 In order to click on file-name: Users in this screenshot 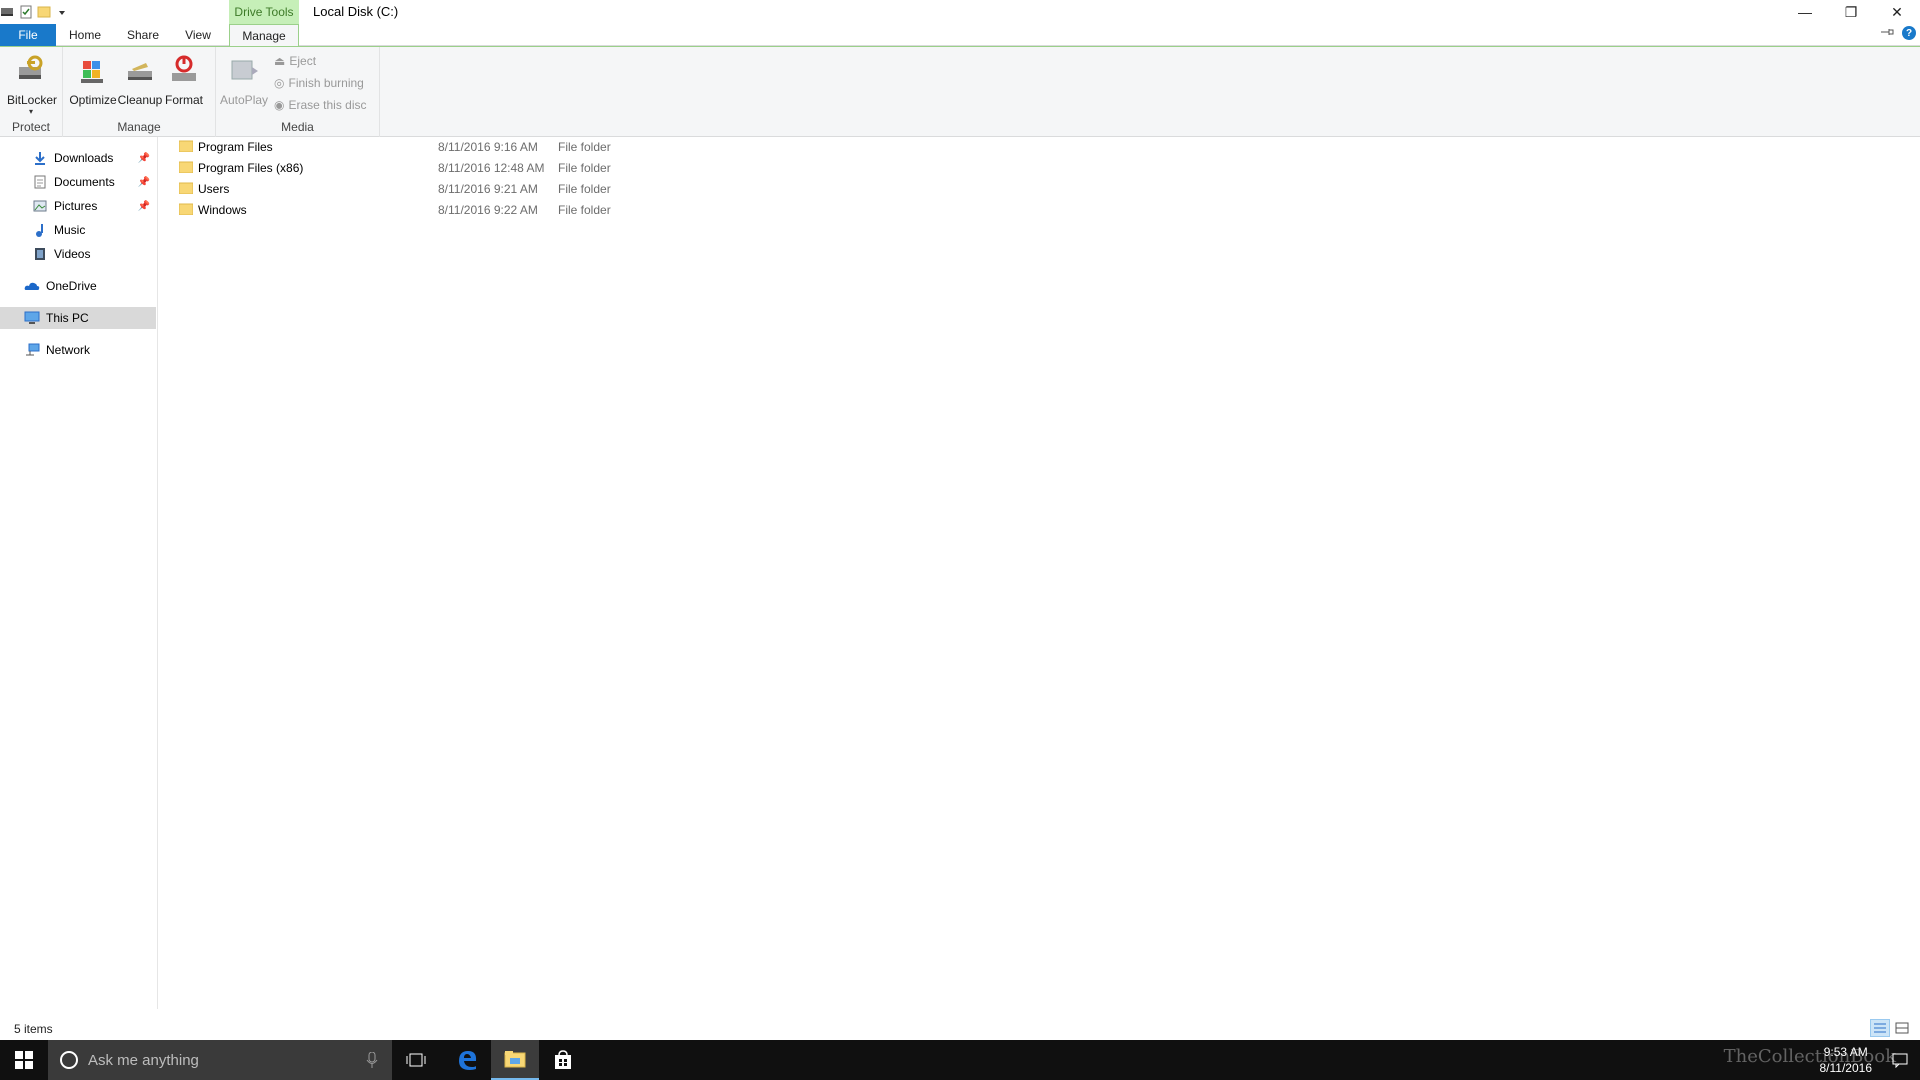, I will do `click(214, 189)`.